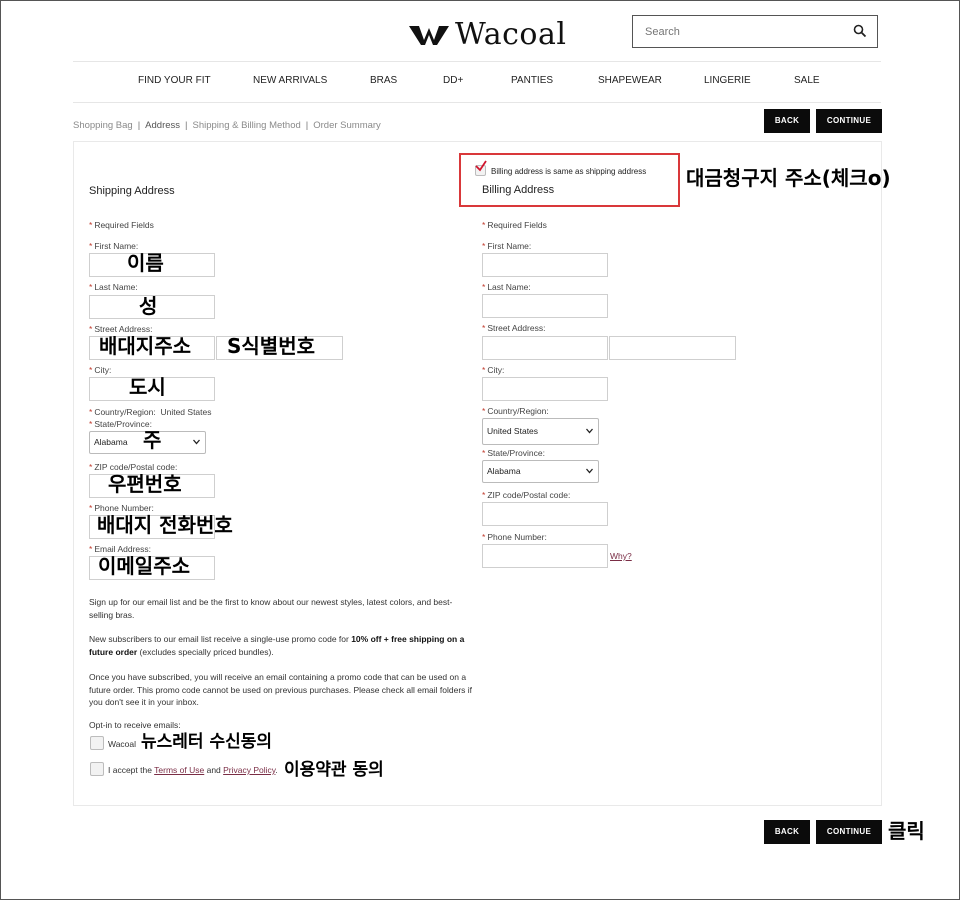  I want to click on period-text: ., so click(276, 770).